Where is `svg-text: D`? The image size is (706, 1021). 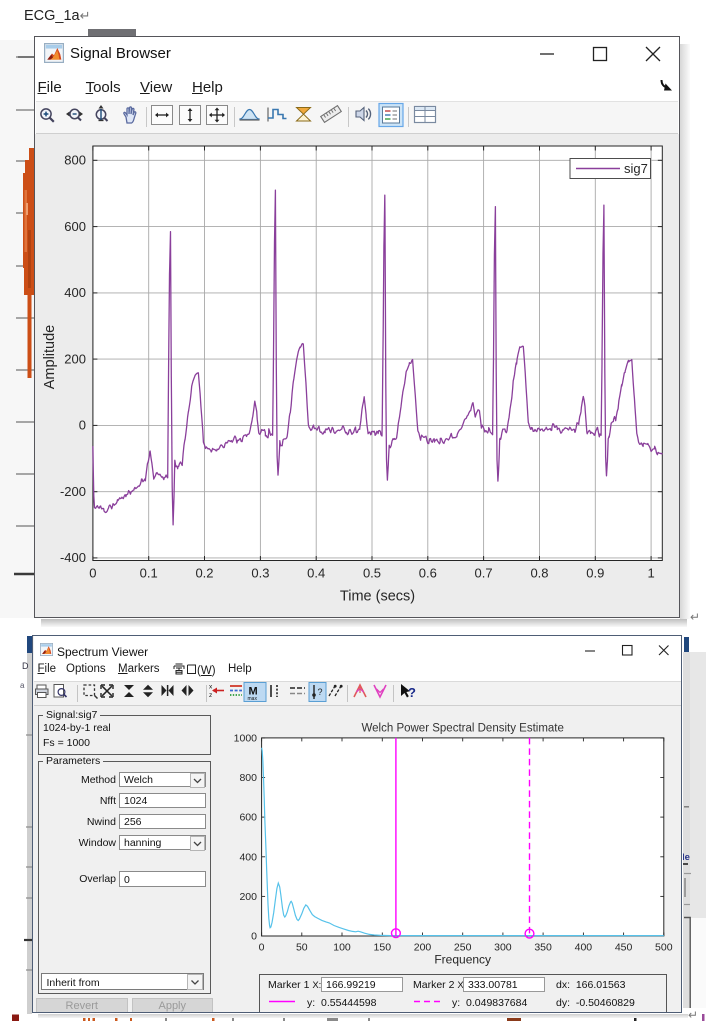 svg-text: D is located at coordinates (25, 666).